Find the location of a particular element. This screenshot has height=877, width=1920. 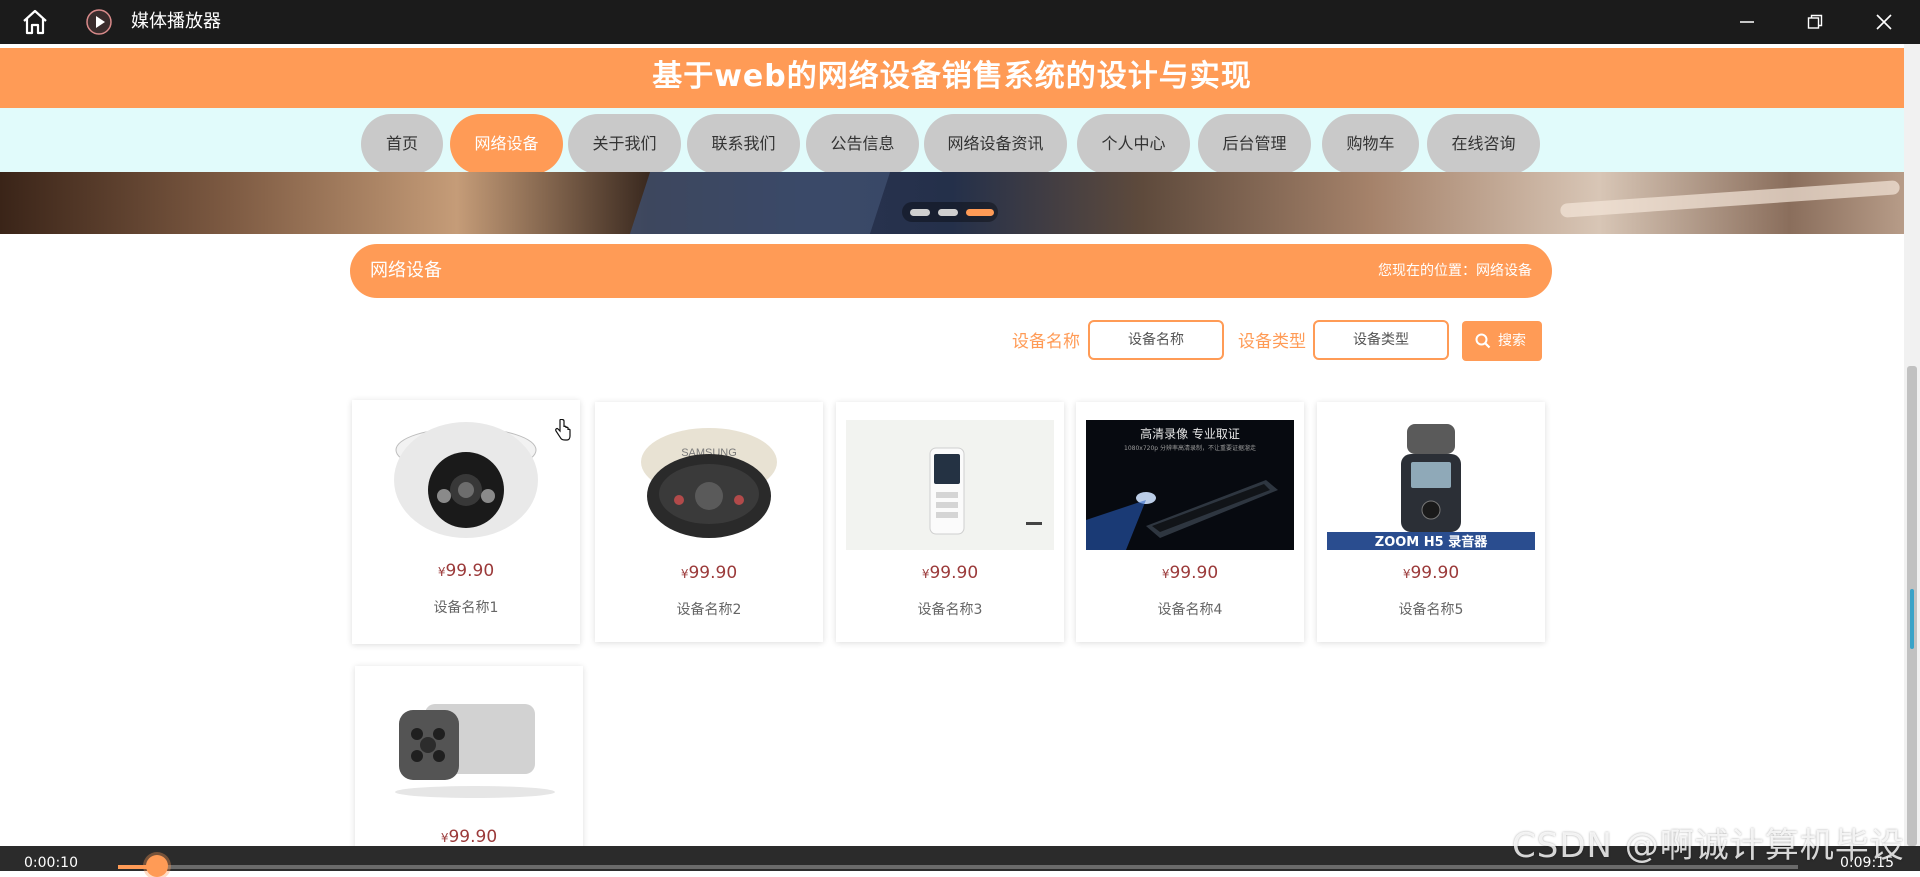

nav-item-profile: 个人中心 is located at coordinates (1133, 144).